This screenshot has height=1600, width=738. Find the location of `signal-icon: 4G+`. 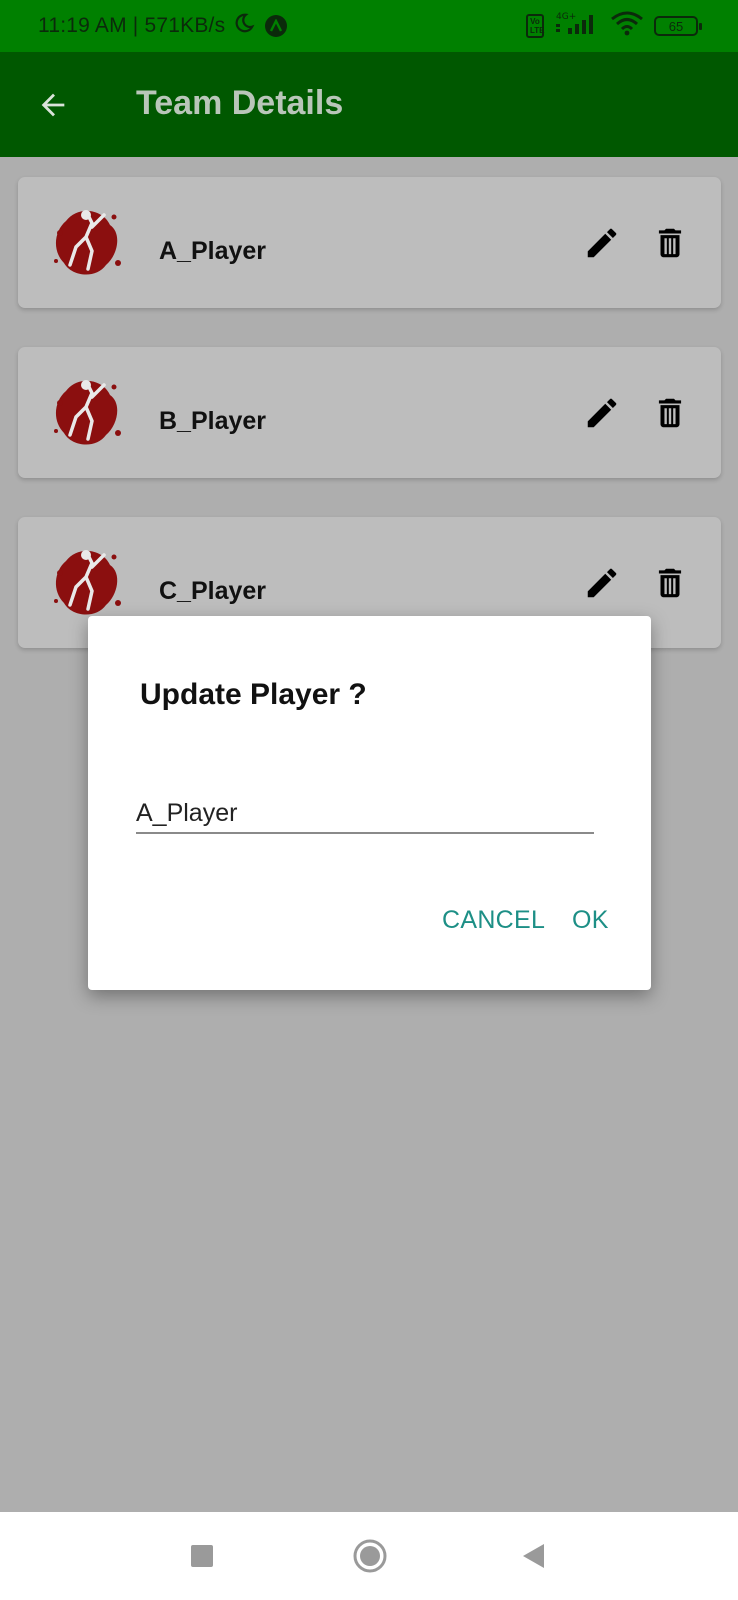

signal-icon: 4G+ is located at coordinates (577, 26).